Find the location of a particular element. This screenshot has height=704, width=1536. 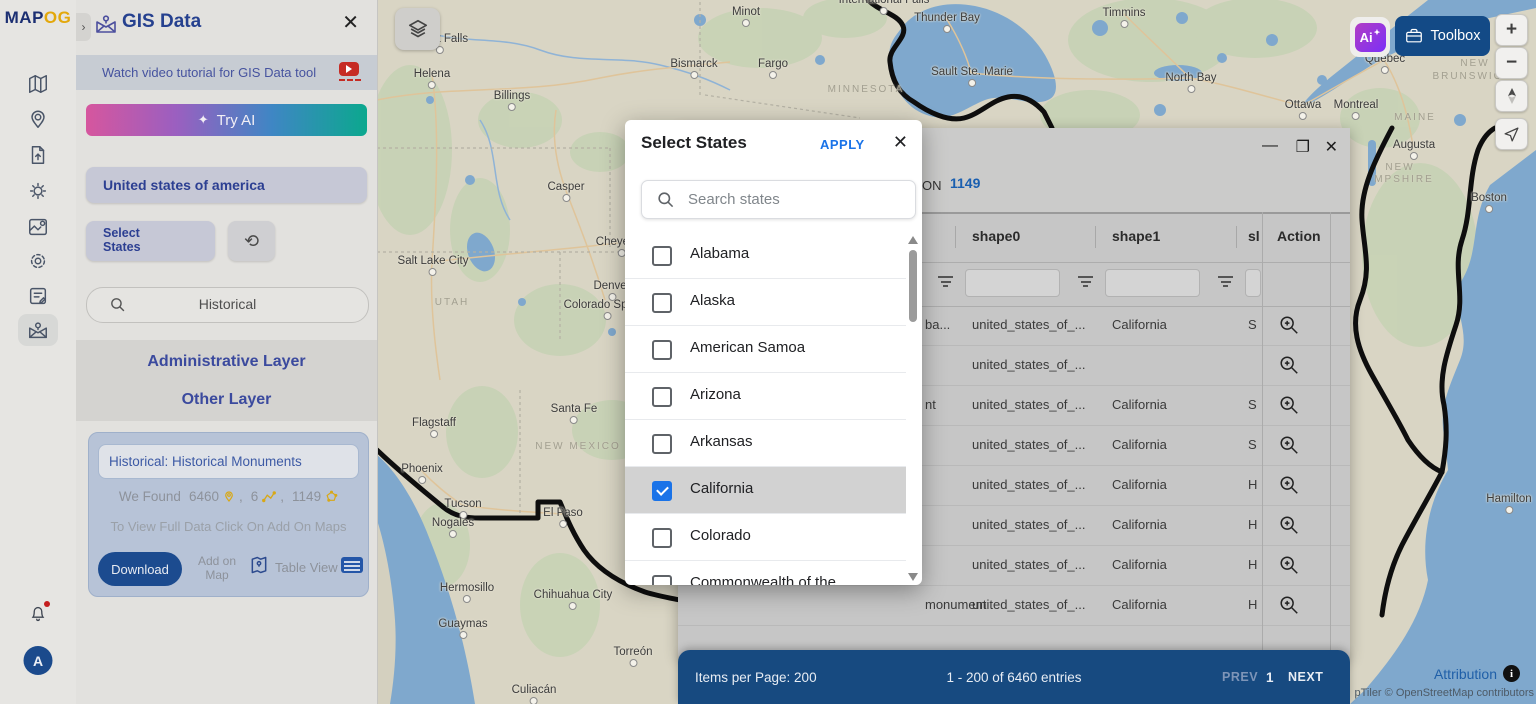

next-button: NEXT is located at coordinates (1305, 677).